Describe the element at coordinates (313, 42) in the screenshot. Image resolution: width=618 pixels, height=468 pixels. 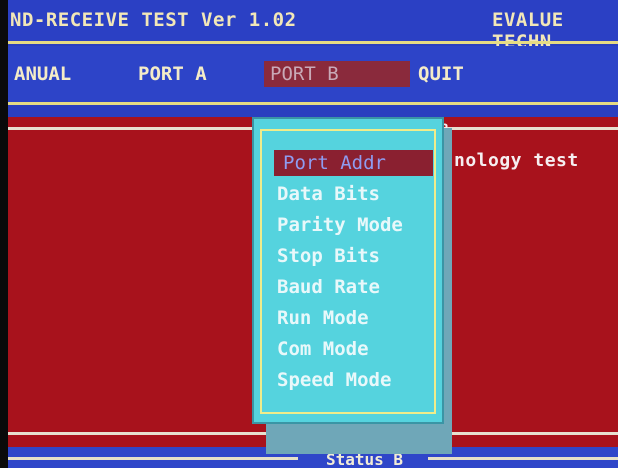
I see `title-divider` at that location.